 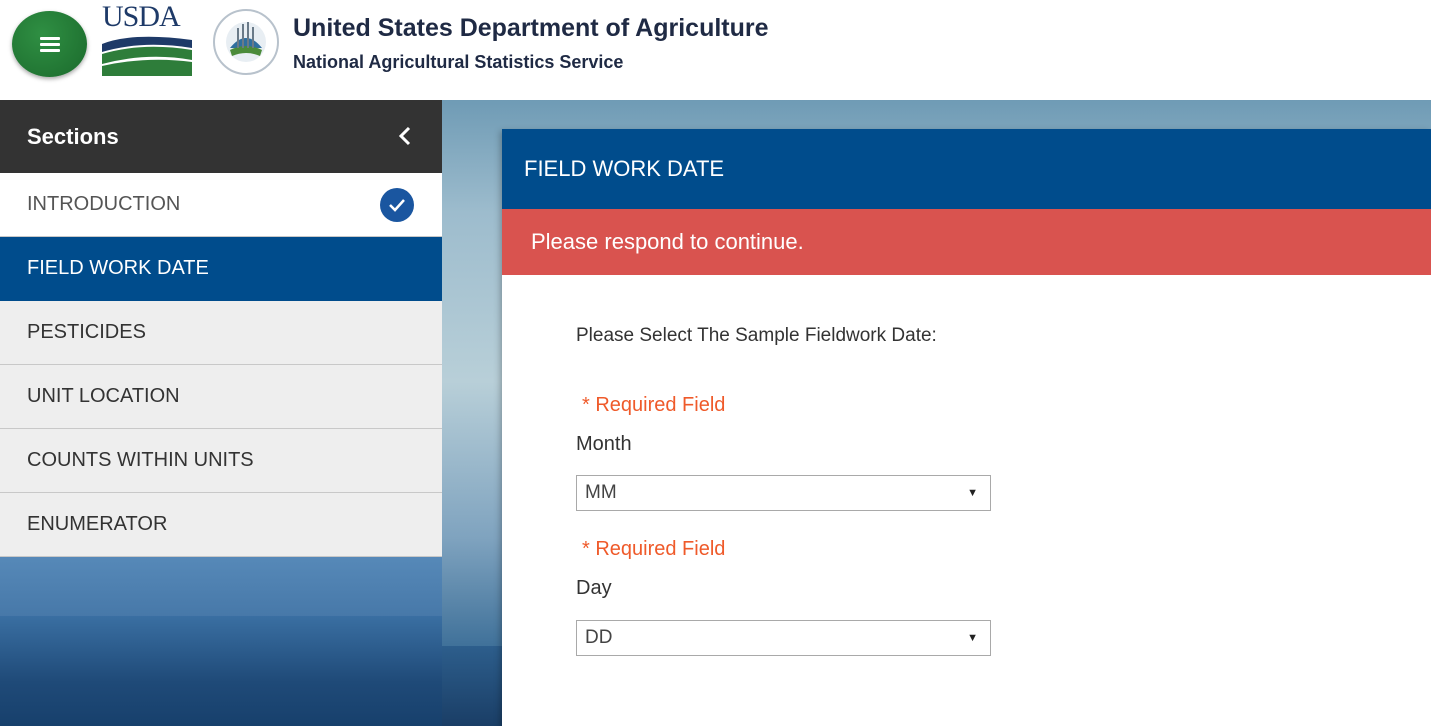 I want to click on chevron-left-icon, so click(x=405, y=137).